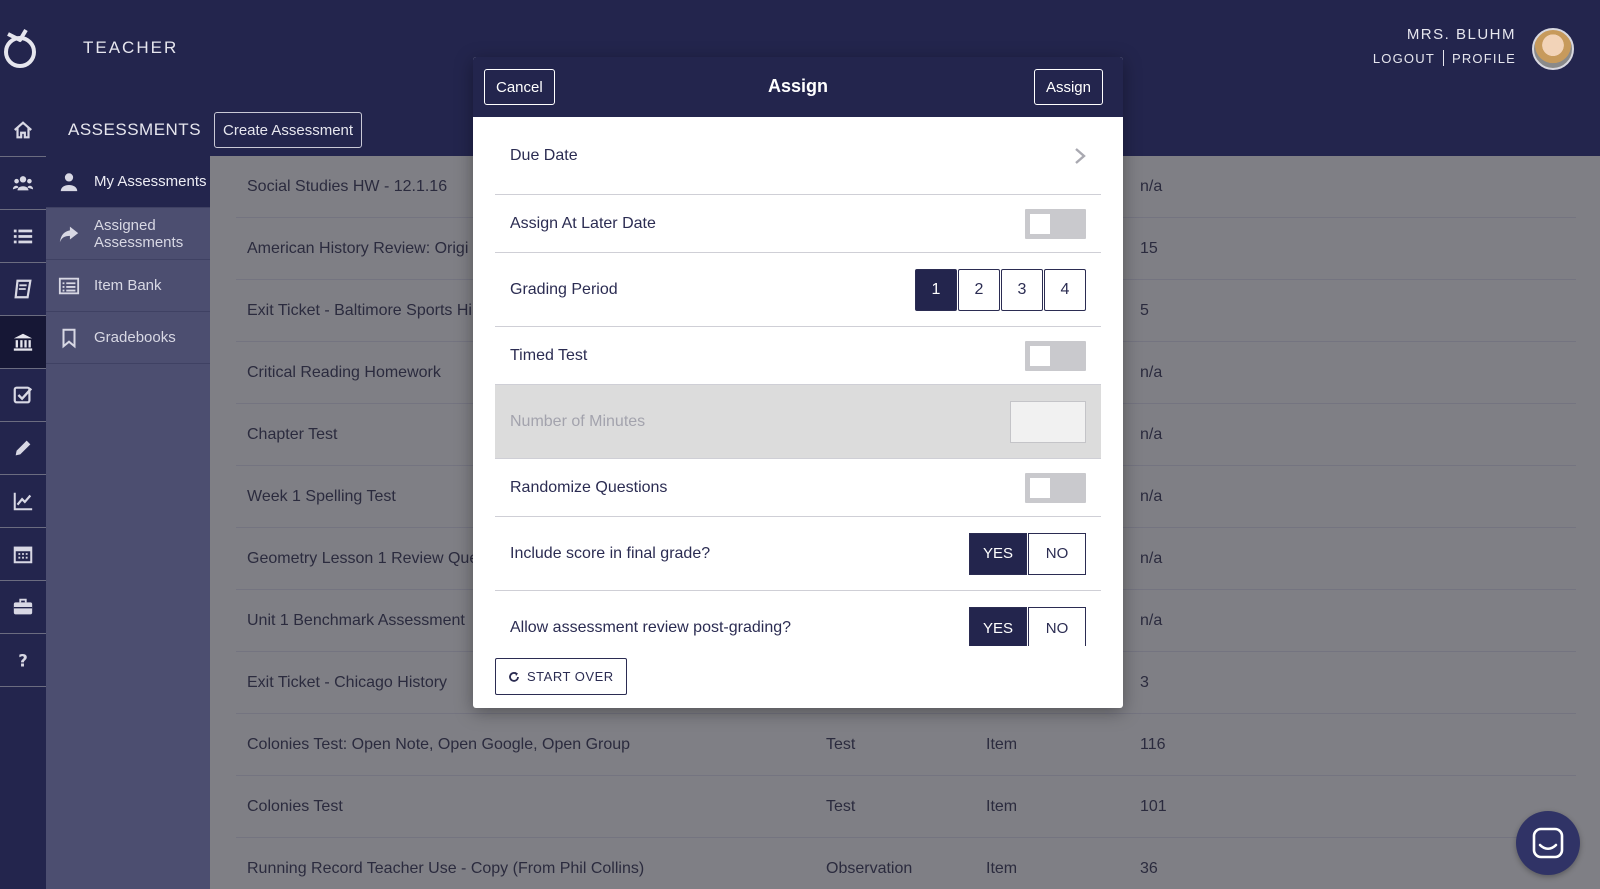 This screenshot has height=889, width=1600. What do you see at coordinates (544, 155) in the screenshot?
I see `due-date-label: Due Date` at bounding box center [544, 155].